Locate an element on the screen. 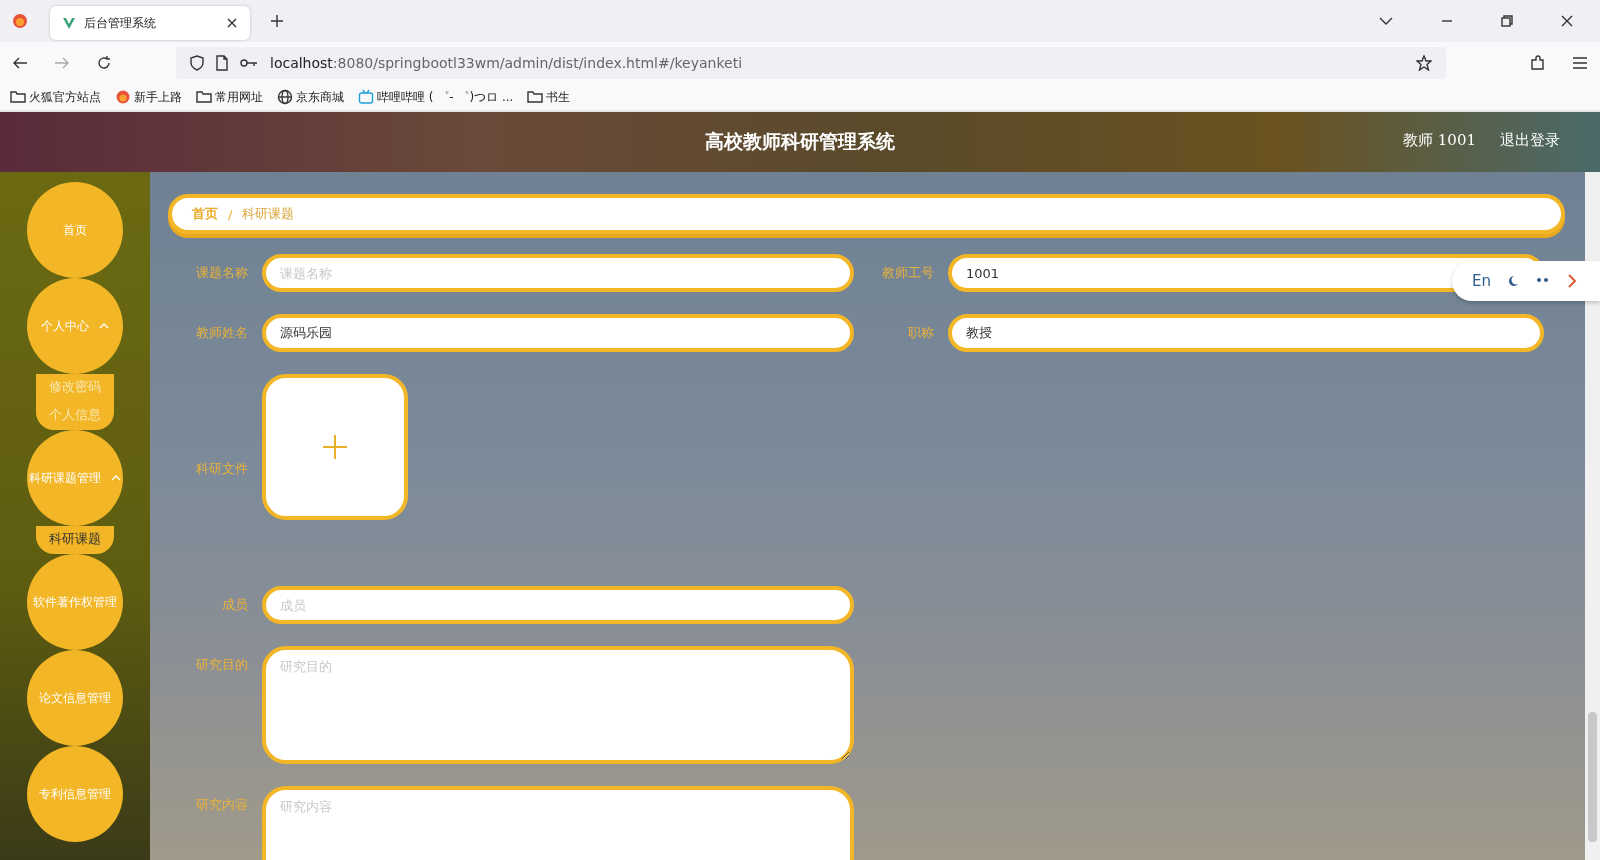 Image resolution: width=1600 pixels, height=860 pixels. url-text: localhost:8080/springbootl33wm/admin/dist/index.html#/keyanketi is located at coordinates (506, 63).